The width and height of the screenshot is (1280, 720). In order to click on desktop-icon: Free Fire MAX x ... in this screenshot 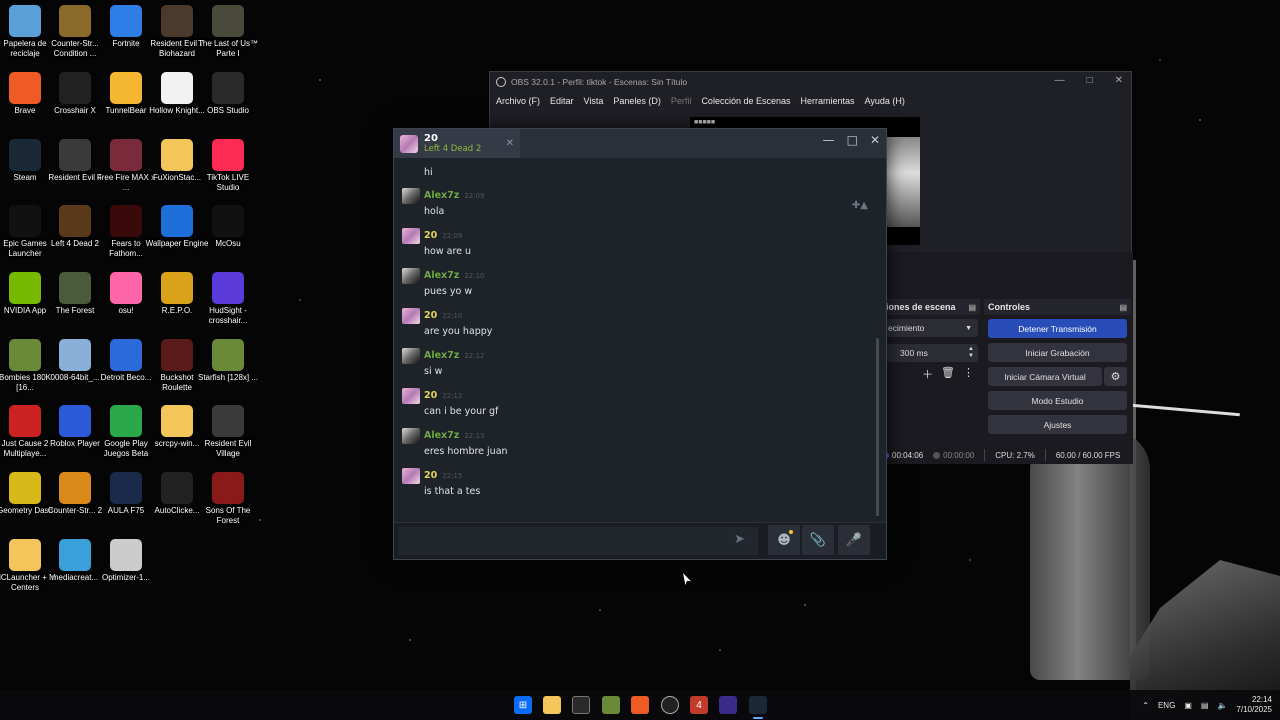, I will do `click(126, 170)`.